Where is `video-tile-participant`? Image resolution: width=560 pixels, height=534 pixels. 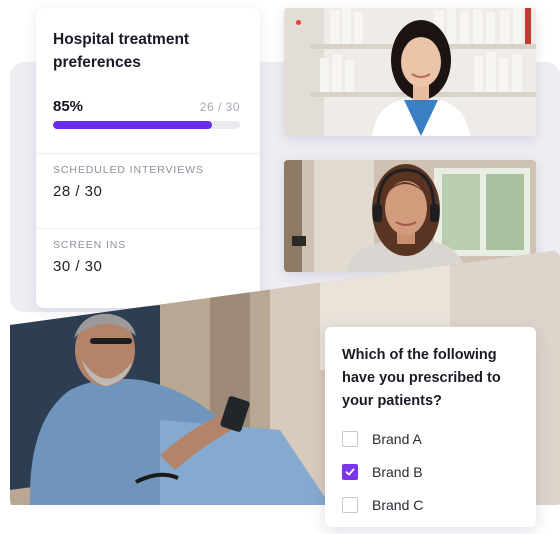
video-tile-participant is located at coordinates (410, 216).